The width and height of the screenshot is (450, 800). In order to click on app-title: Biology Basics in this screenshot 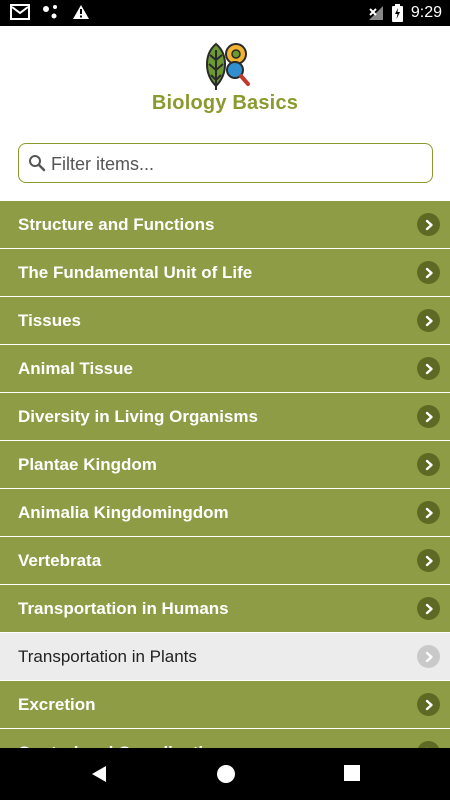, I will do `click(225, 103)`.